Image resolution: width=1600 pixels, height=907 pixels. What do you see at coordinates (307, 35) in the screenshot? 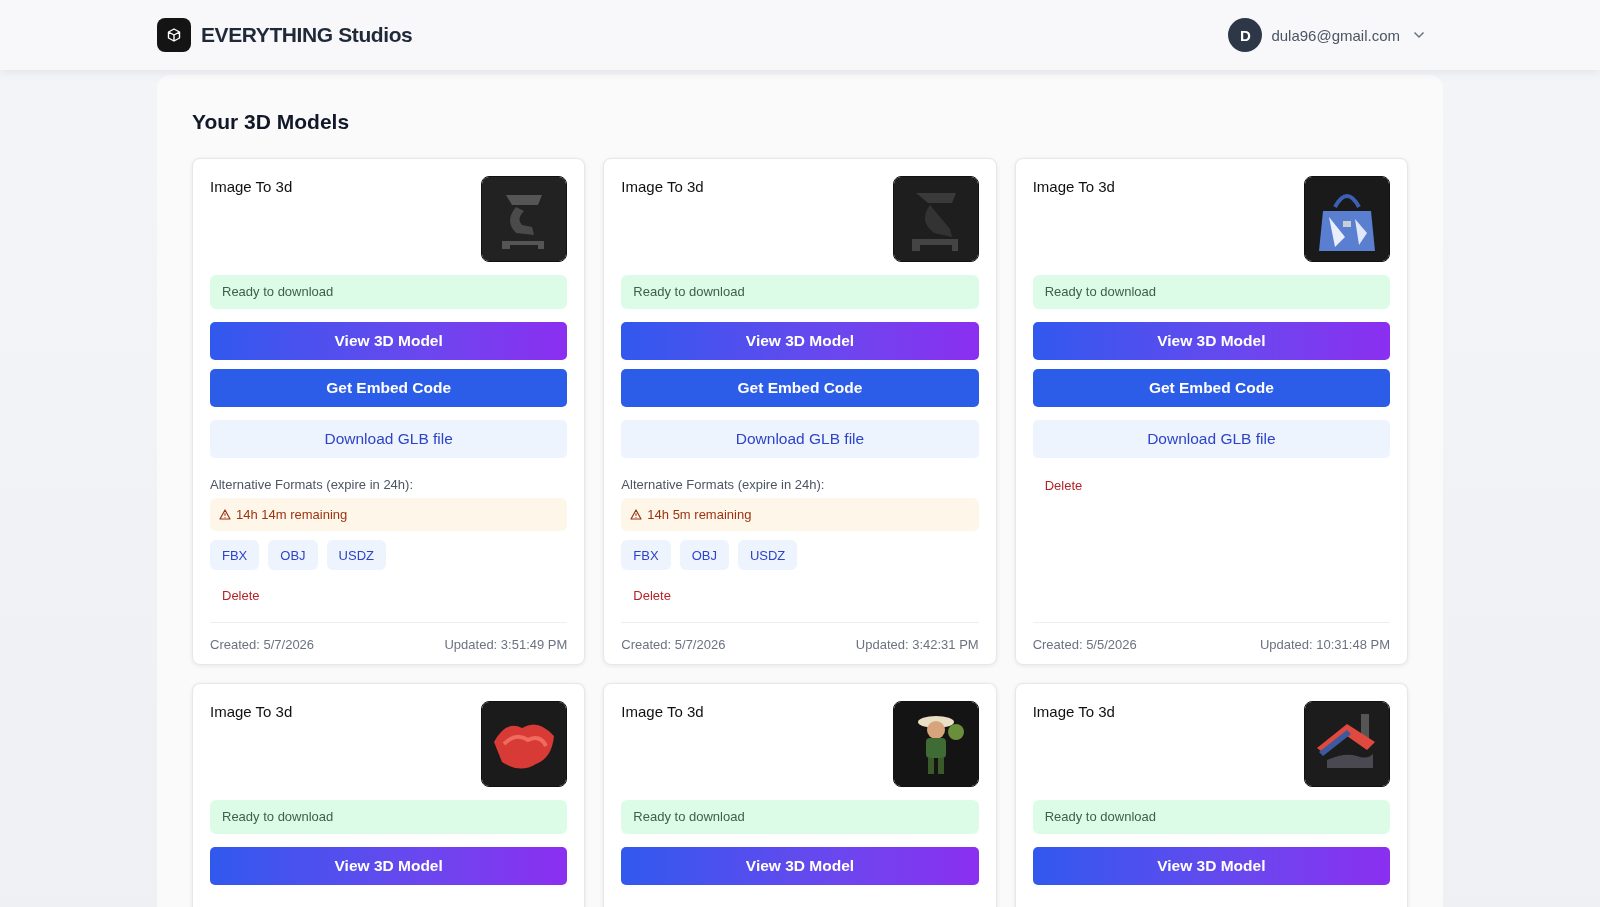
I see `brand-name: EVERYTHING Studios` at bounding box center [307, 35].